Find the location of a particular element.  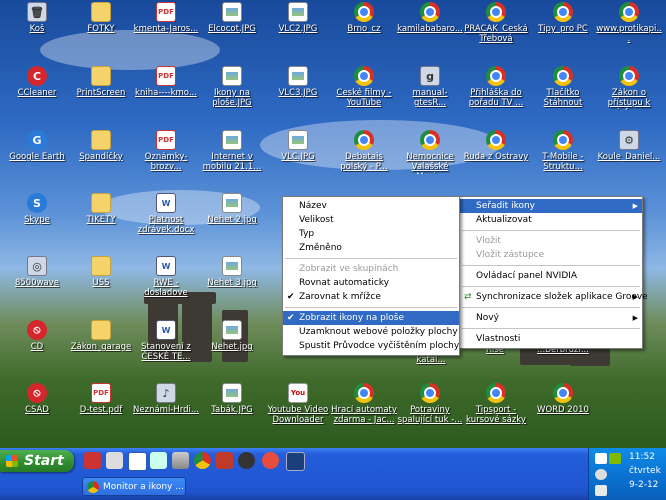

quicklaunch-document-icon is located at coordinates (158, 460).